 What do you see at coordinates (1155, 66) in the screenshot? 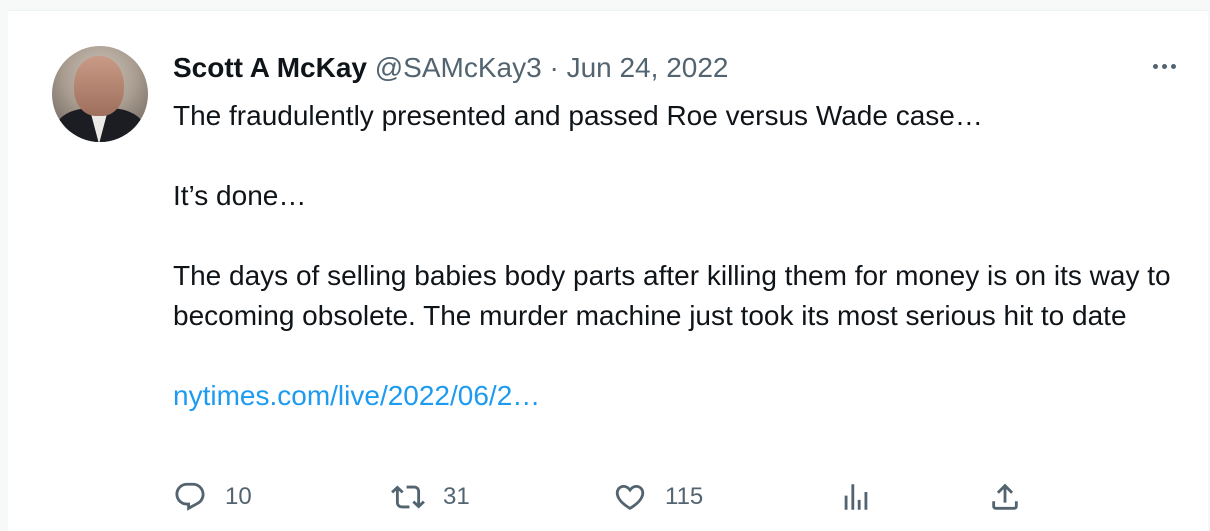
I see `more-horizontal-icon` at bounding box center [1155, 66].